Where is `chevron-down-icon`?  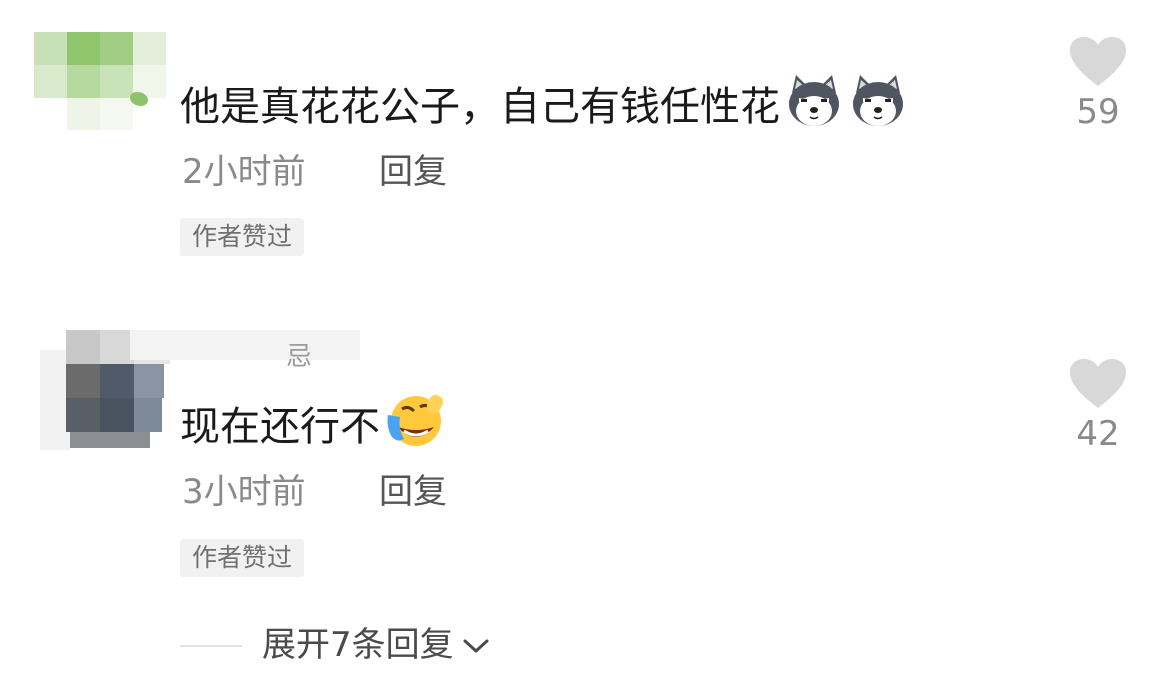 chevron-down-icon is located at coordinates (476, 645).